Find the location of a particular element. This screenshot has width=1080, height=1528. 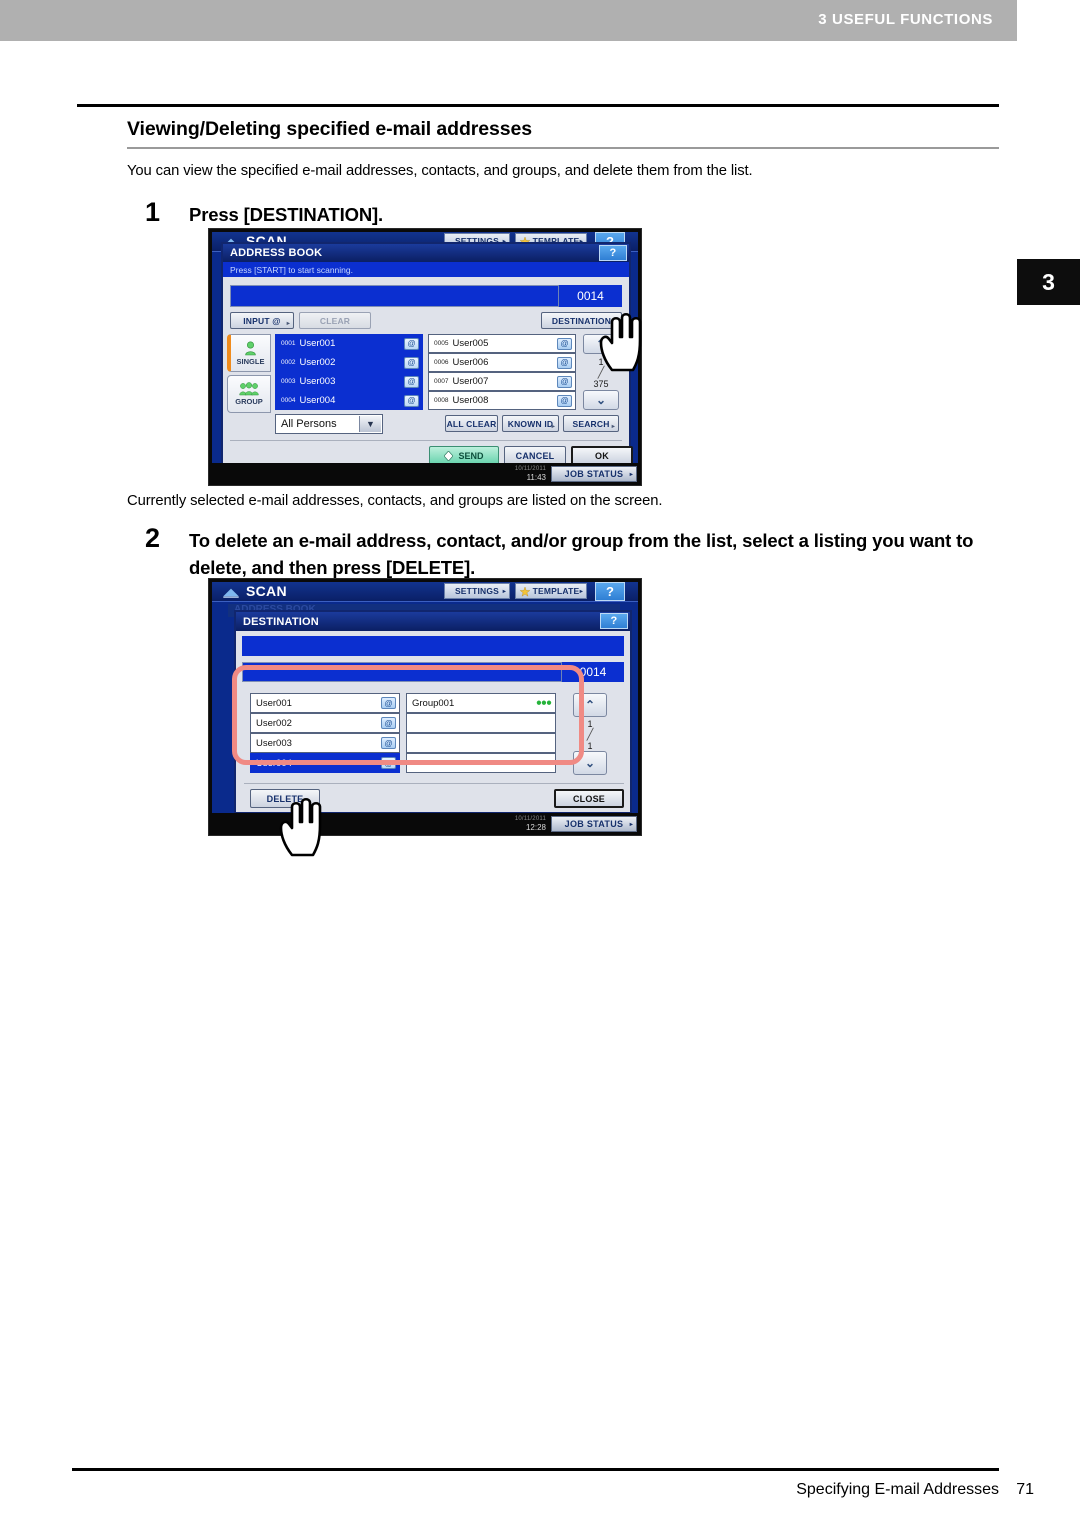

destination-message-bar is located at coordinates (433, 646).